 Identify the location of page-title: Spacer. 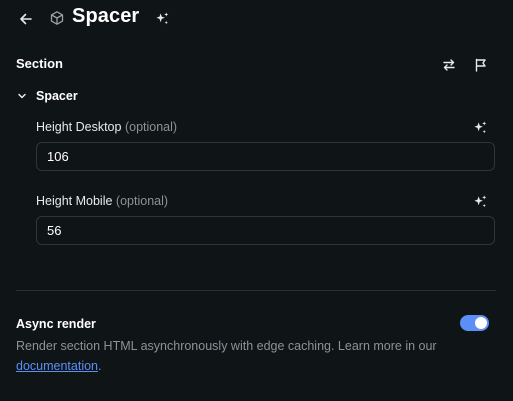
(106, 16).